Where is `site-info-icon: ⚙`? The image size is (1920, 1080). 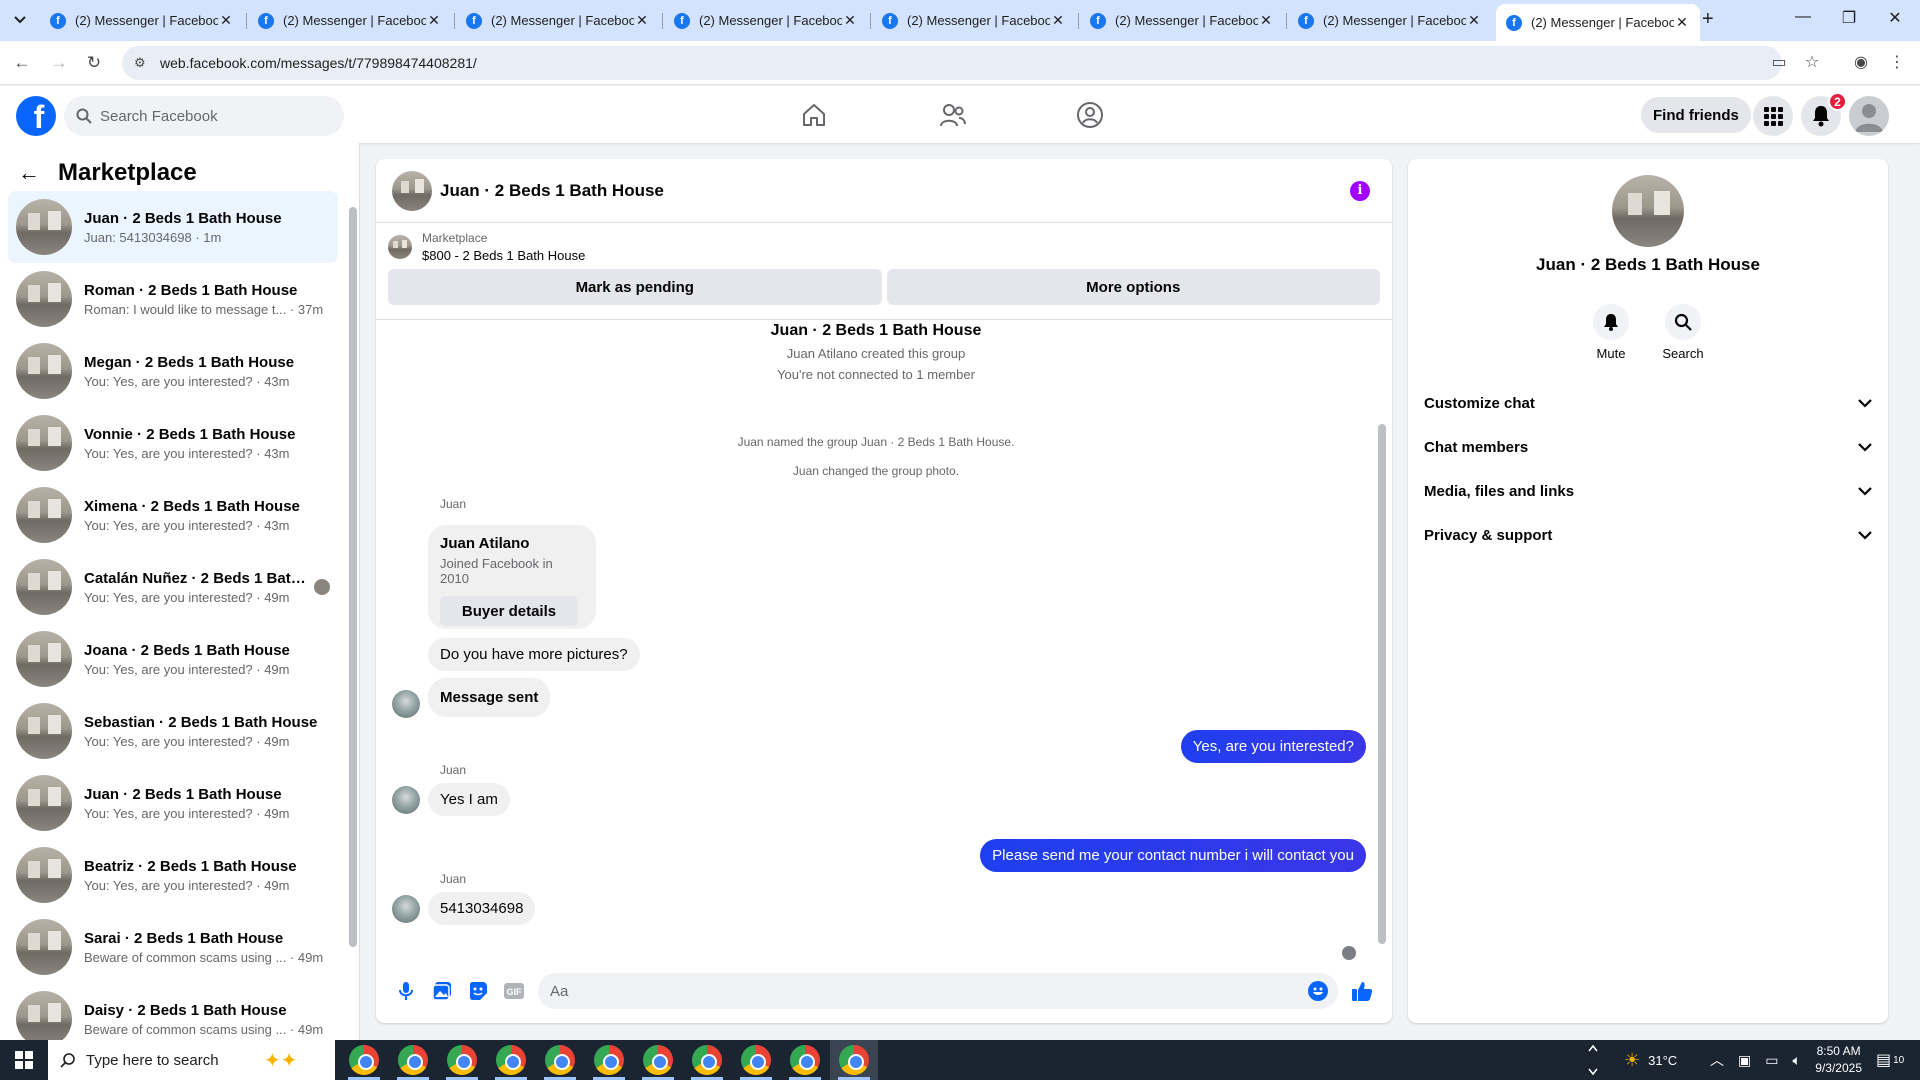
site-info-icon: ⚙ is located at coordinates (142, 63).